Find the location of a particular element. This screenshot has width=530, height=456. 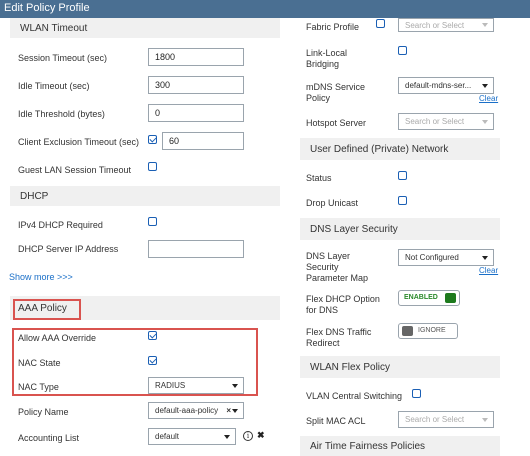

guest-lan-timeout-checkbox is located at coordinates (152, 166).